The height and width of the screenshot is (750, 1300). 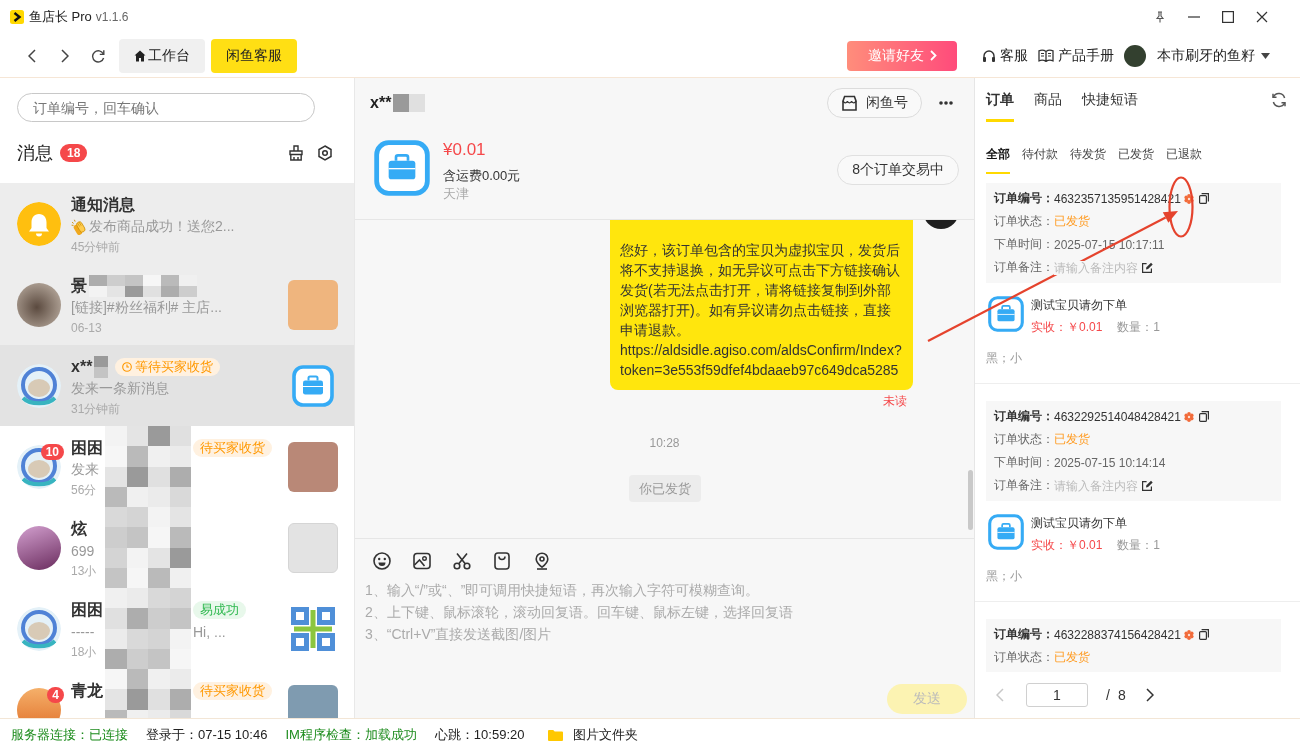 What do you see at coordinates (17, 17) in the screenshot?
I see `app-logo-icon` at bounding box center [17, 17].